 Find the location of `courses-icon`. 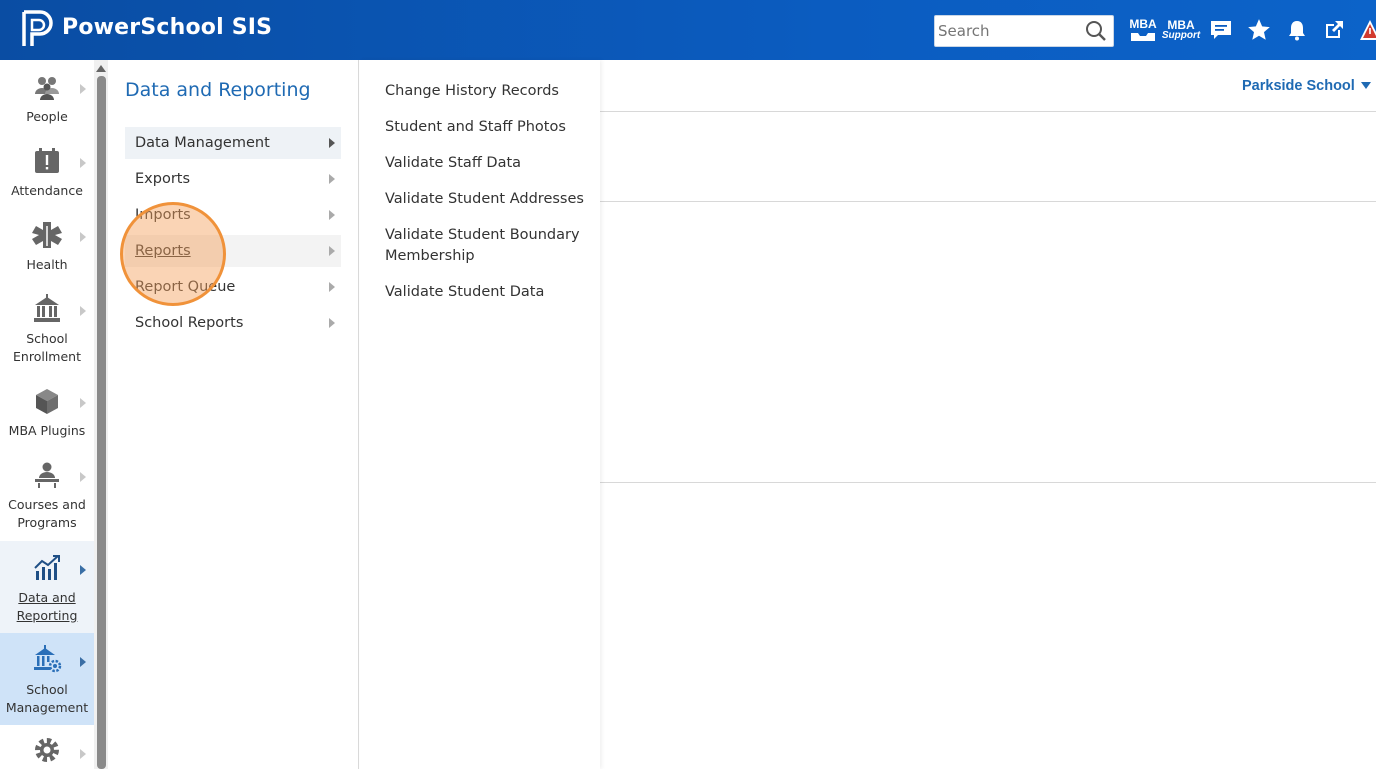

courses-icon is located at coordinates (47, 475).